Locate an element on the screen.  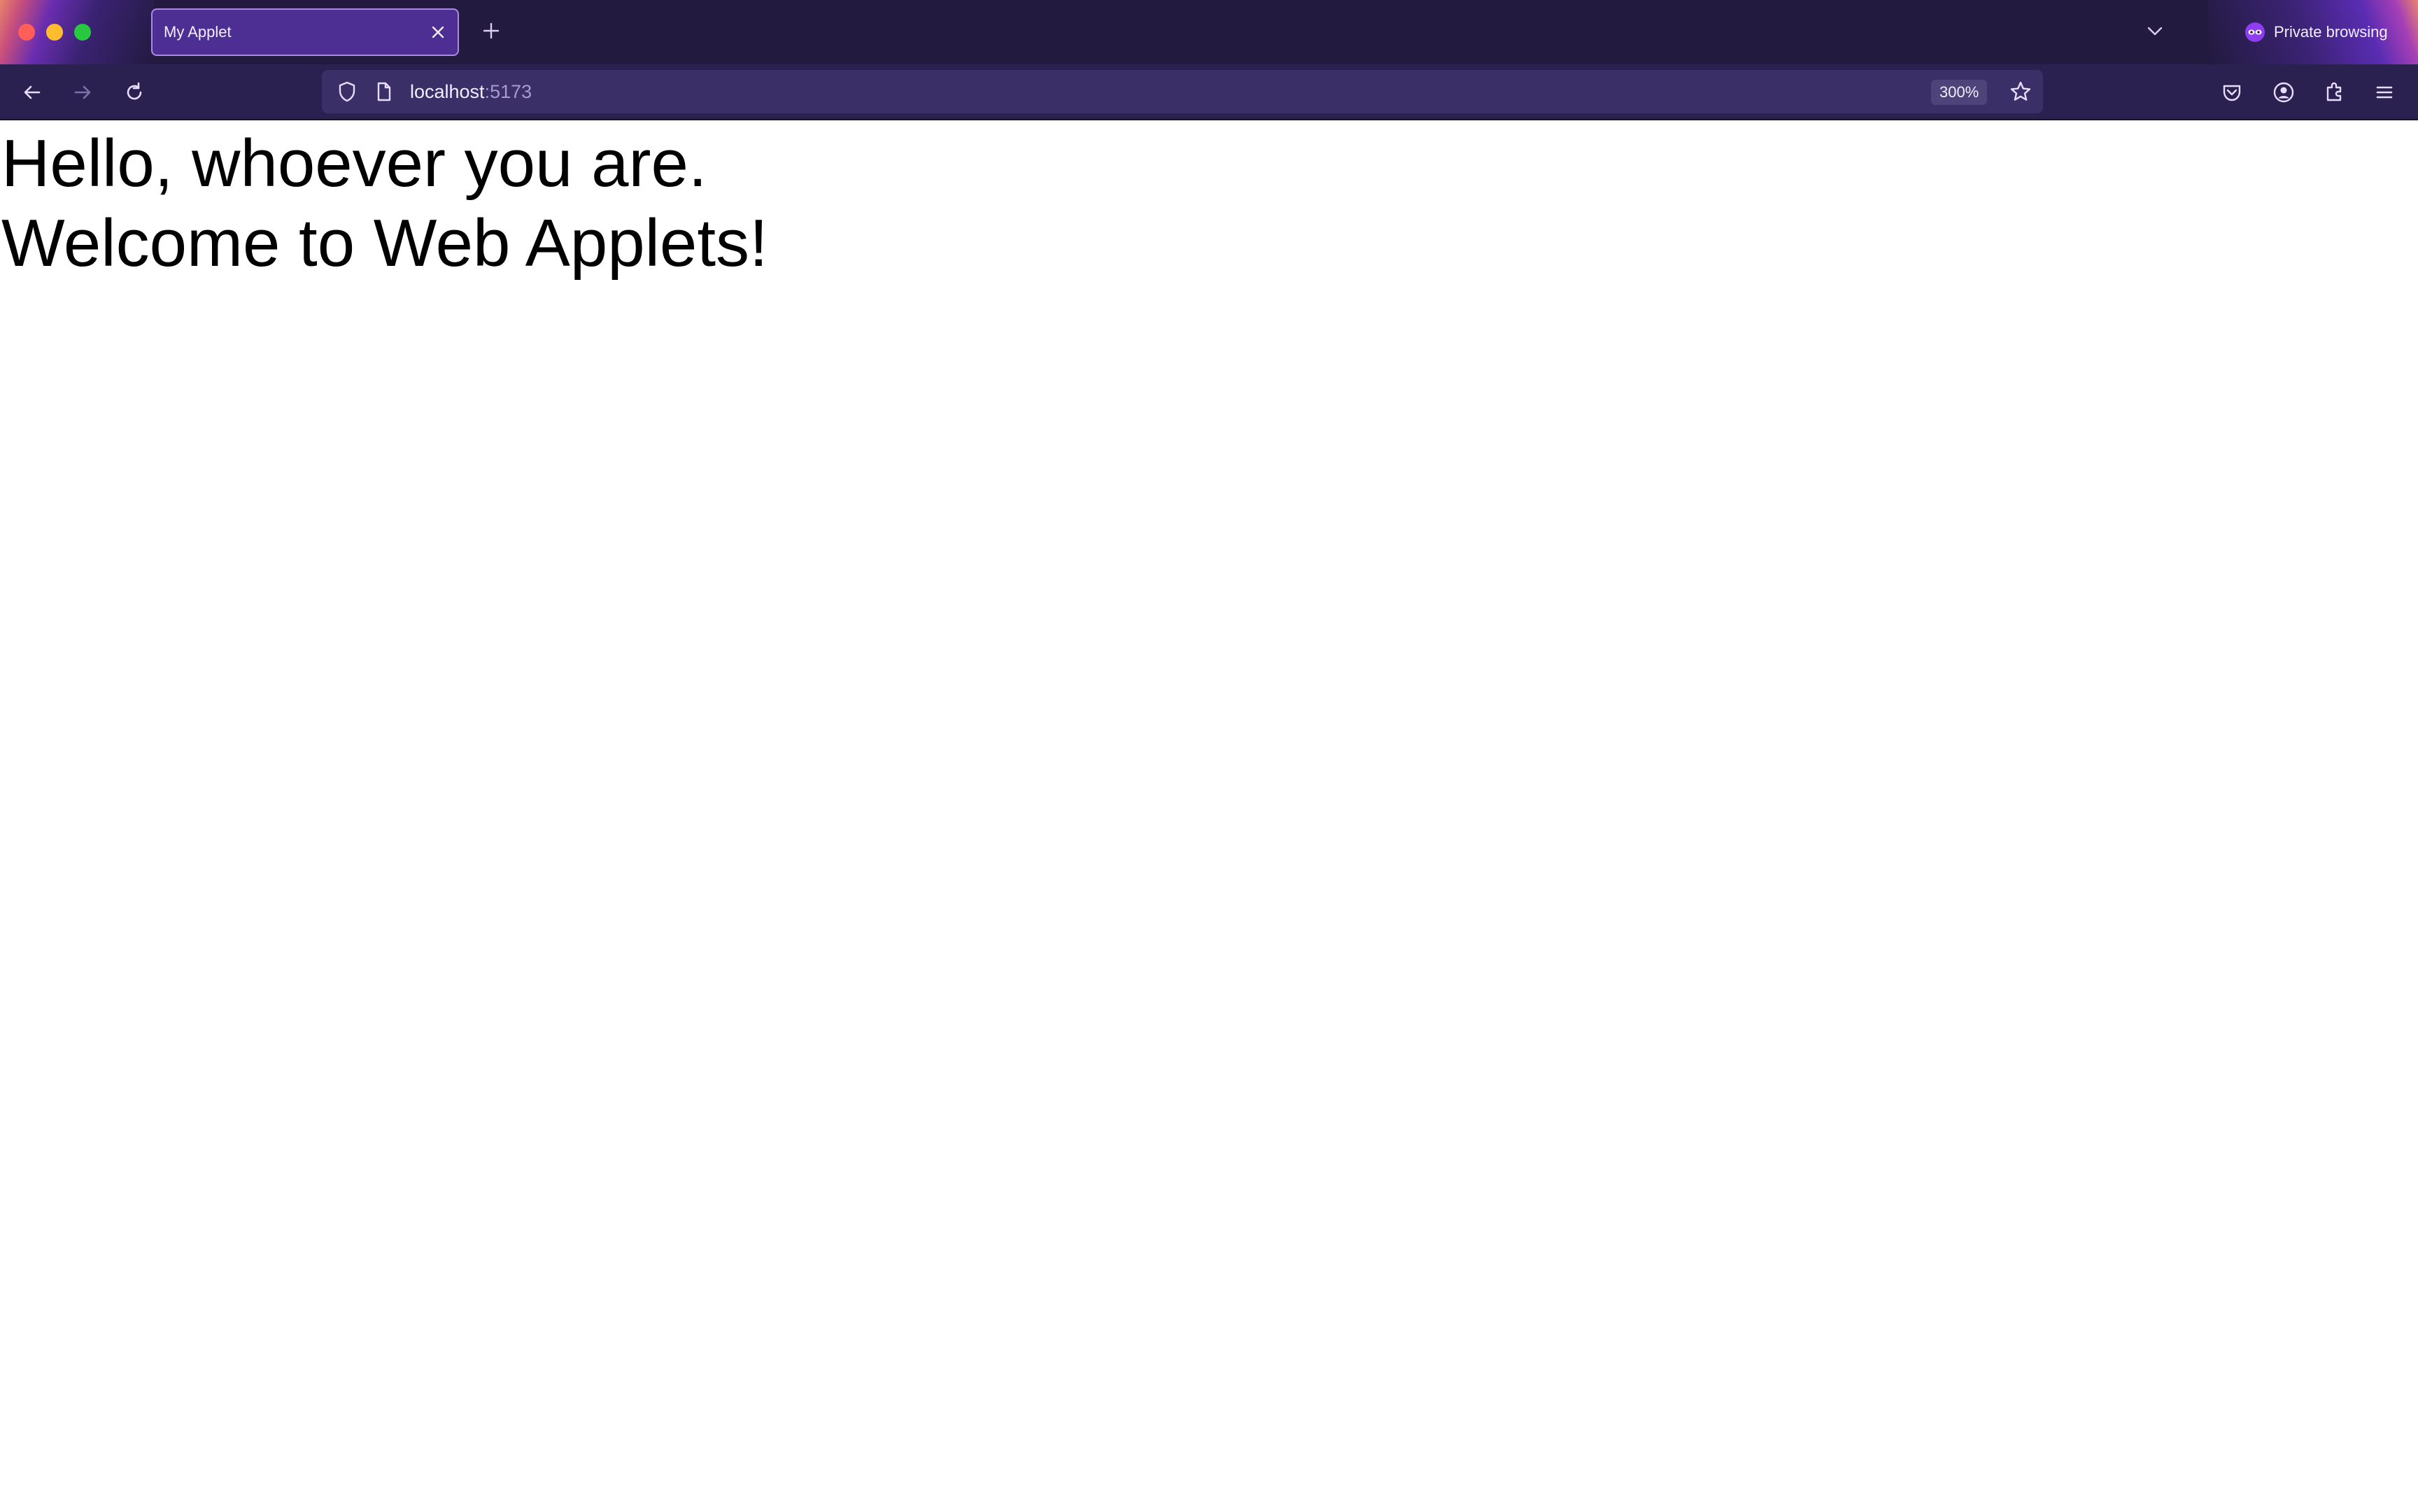
url-port: :5173 is located at coordinates (508, 91).